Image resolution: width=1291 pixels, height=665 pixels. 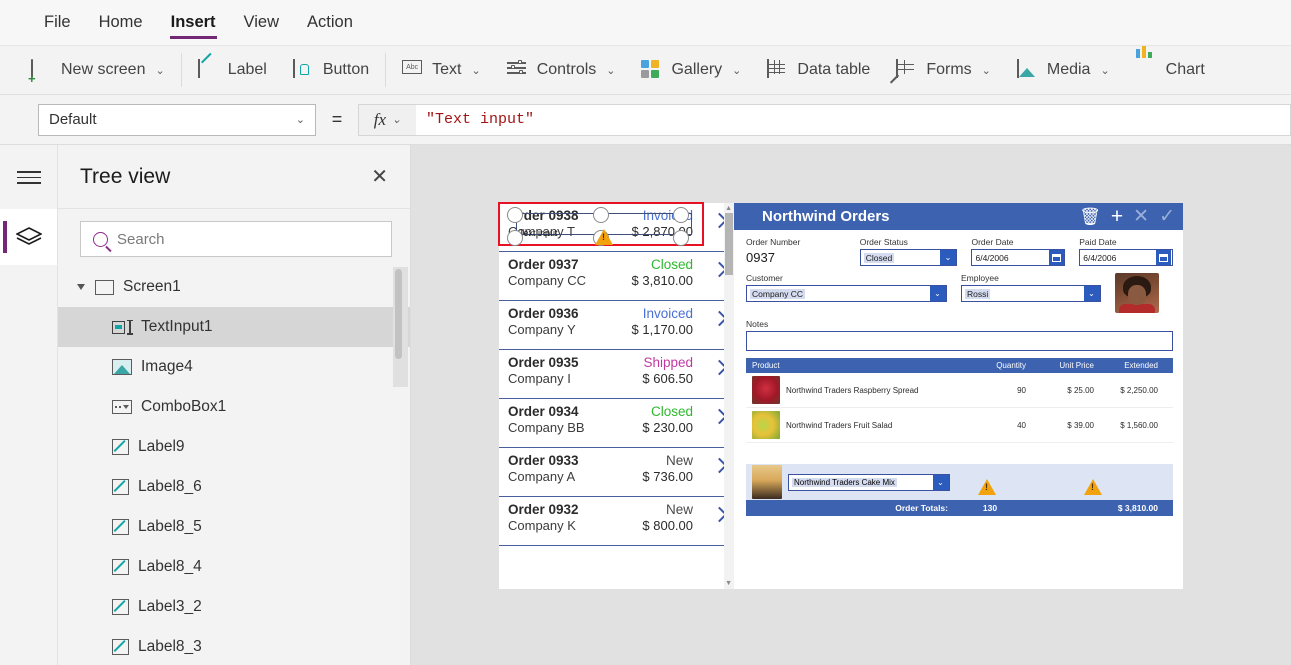 I want to click on ribbon-chart: Chart, so click(x=1170, y=70).